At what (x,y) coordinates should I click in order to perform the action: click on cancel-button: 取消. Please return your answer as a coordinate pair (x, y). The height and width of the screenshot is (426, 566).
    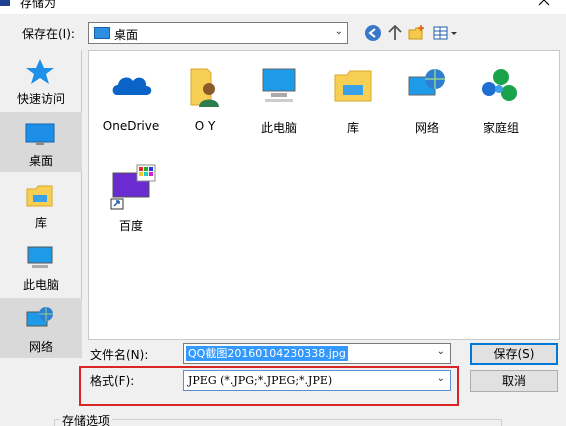
    Looking at the image, I should click on (514, 381).